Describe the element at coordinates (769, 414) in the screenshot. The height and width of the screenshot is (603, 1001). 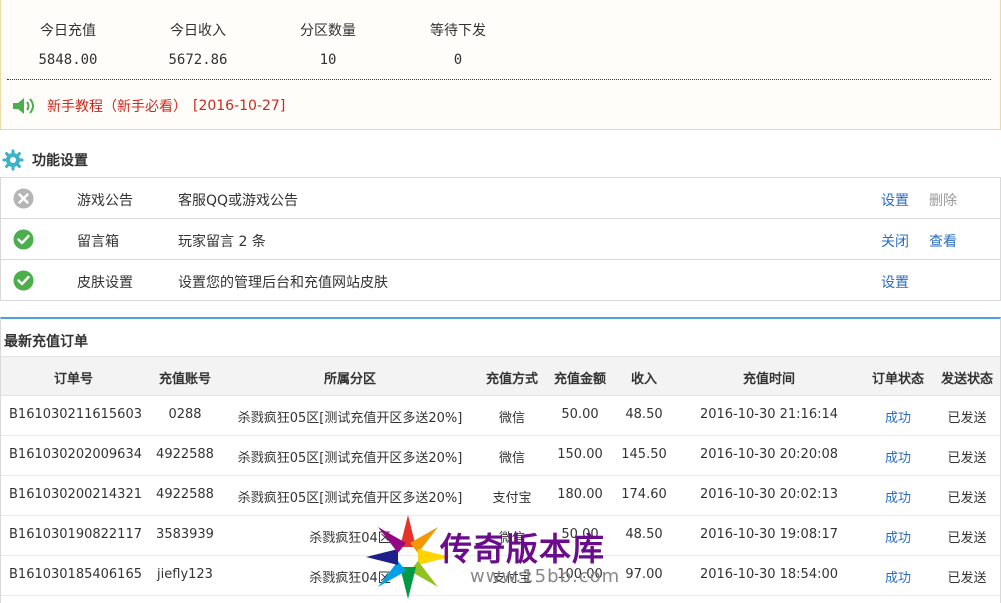
I see `recharge-time: 2016-10-30 21:16:14` at that location.